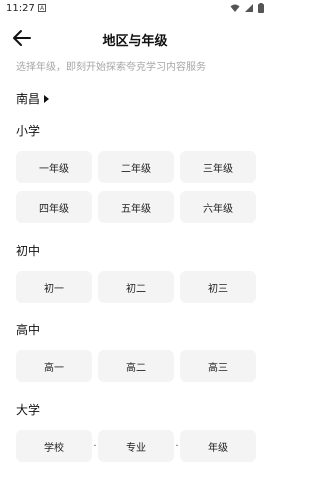 This screenshot has height=480, width=320. Describe the element at coordinates (54, 287) in the screenshot. I see `grade-chip: 初一` at that location.